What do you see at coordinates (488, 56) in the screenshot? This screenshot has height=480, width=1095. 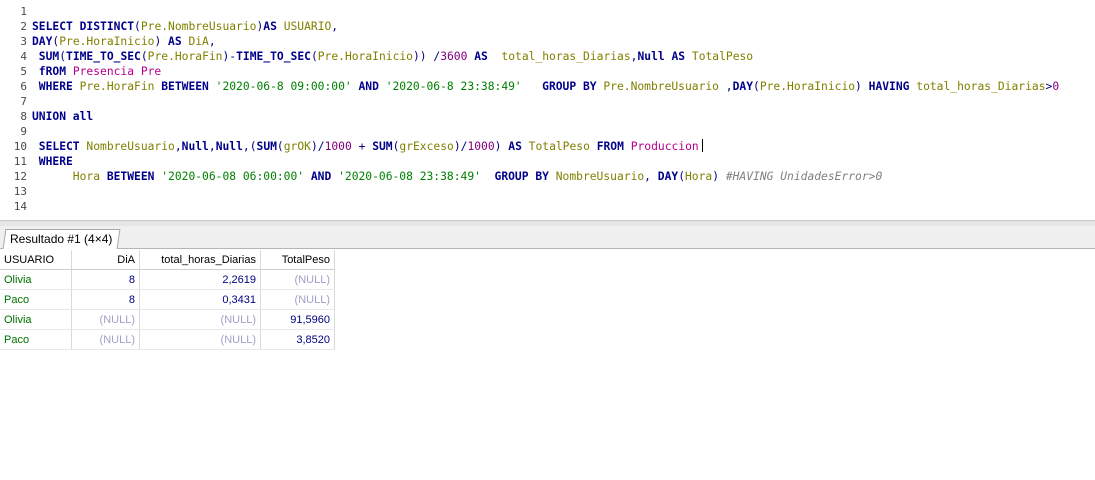 I see `code-token: AS` at bounding box center [488, 56].